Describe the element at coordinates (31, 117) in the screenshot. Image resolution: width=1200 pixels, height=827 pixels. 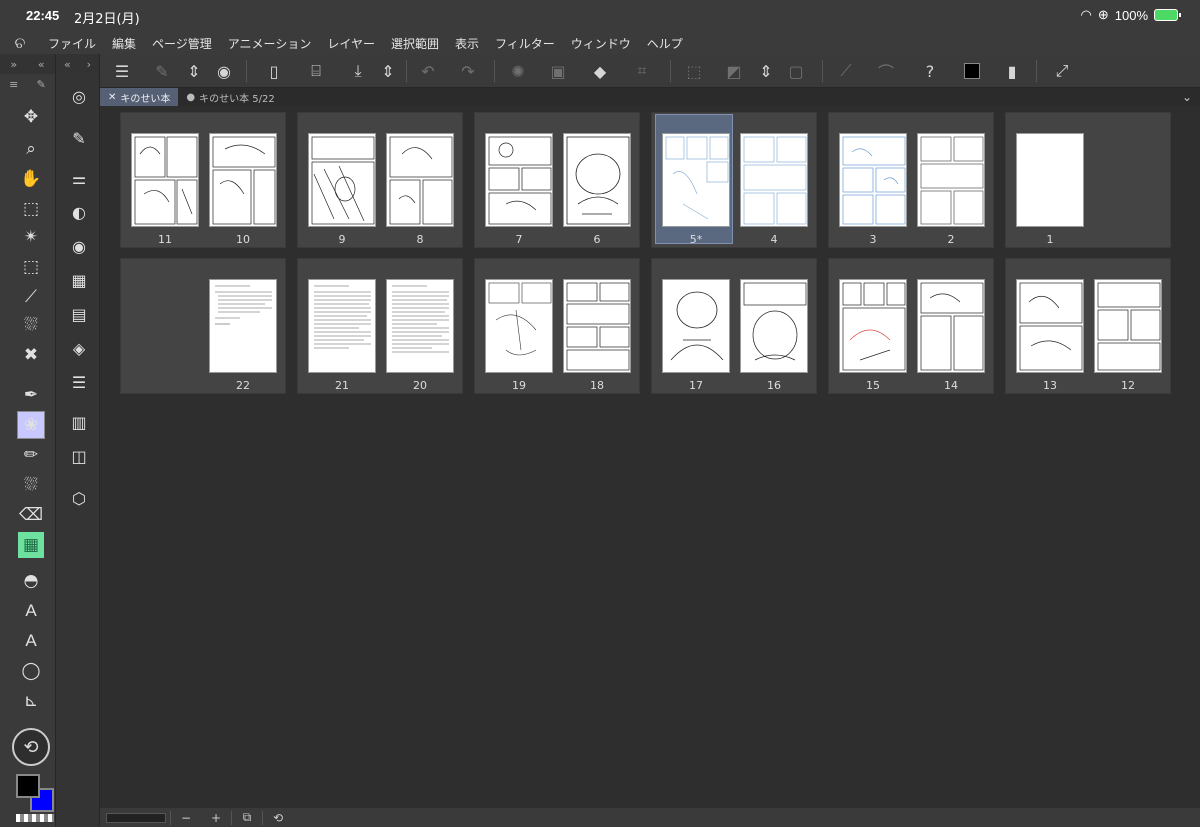
I see `move-tool-icon: ✥` at that location.